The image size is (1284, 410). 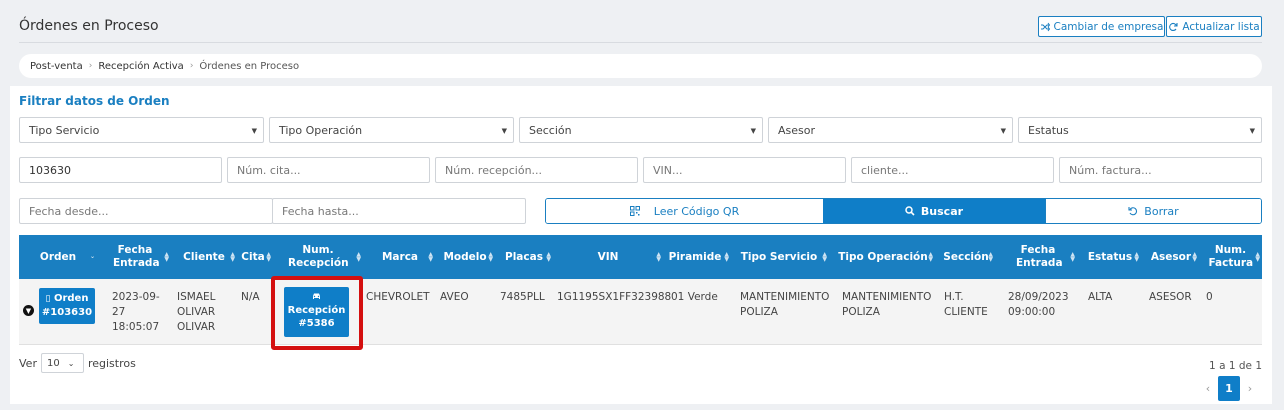 What do you see at coordinates (1140, 130) in the screenshot?
I see `estatus-select: Estatus ▼` at bounding box center [1140, 130].